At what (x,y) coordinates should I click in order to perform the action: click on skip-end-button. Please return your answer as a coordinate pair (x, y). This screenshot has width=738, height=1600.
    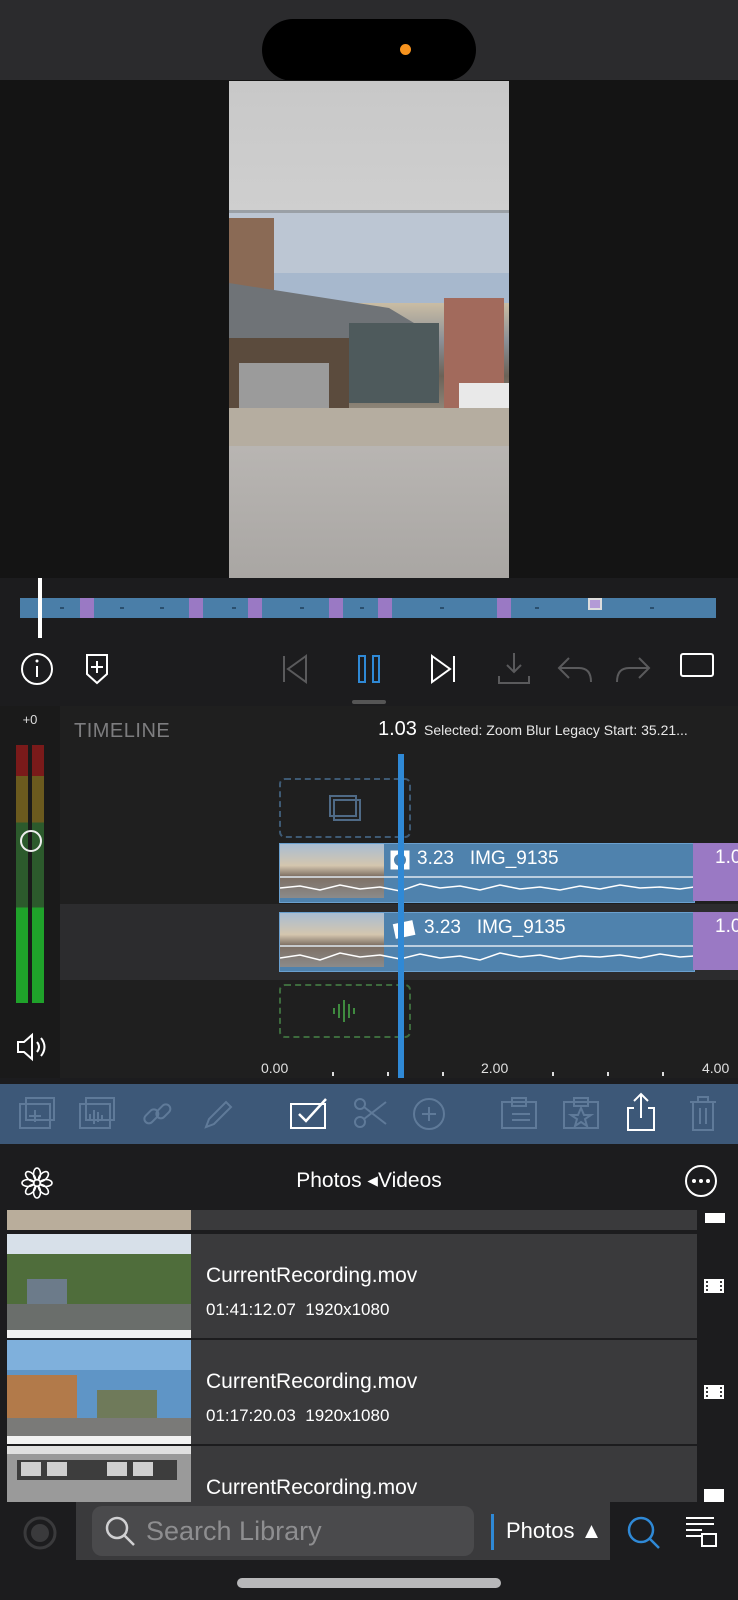
    Looking at the image, I should click on (443, 669).